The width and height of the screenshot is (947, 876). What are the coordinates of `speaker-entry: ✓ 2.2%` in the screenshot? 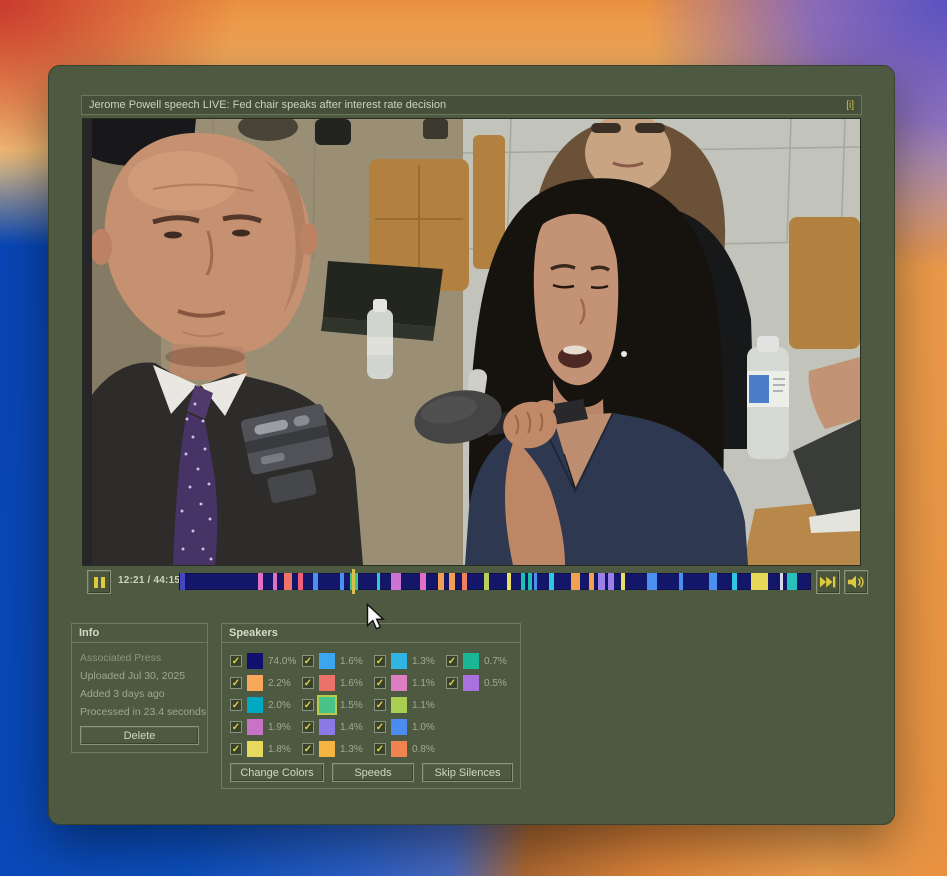 It's located at (266, 683).